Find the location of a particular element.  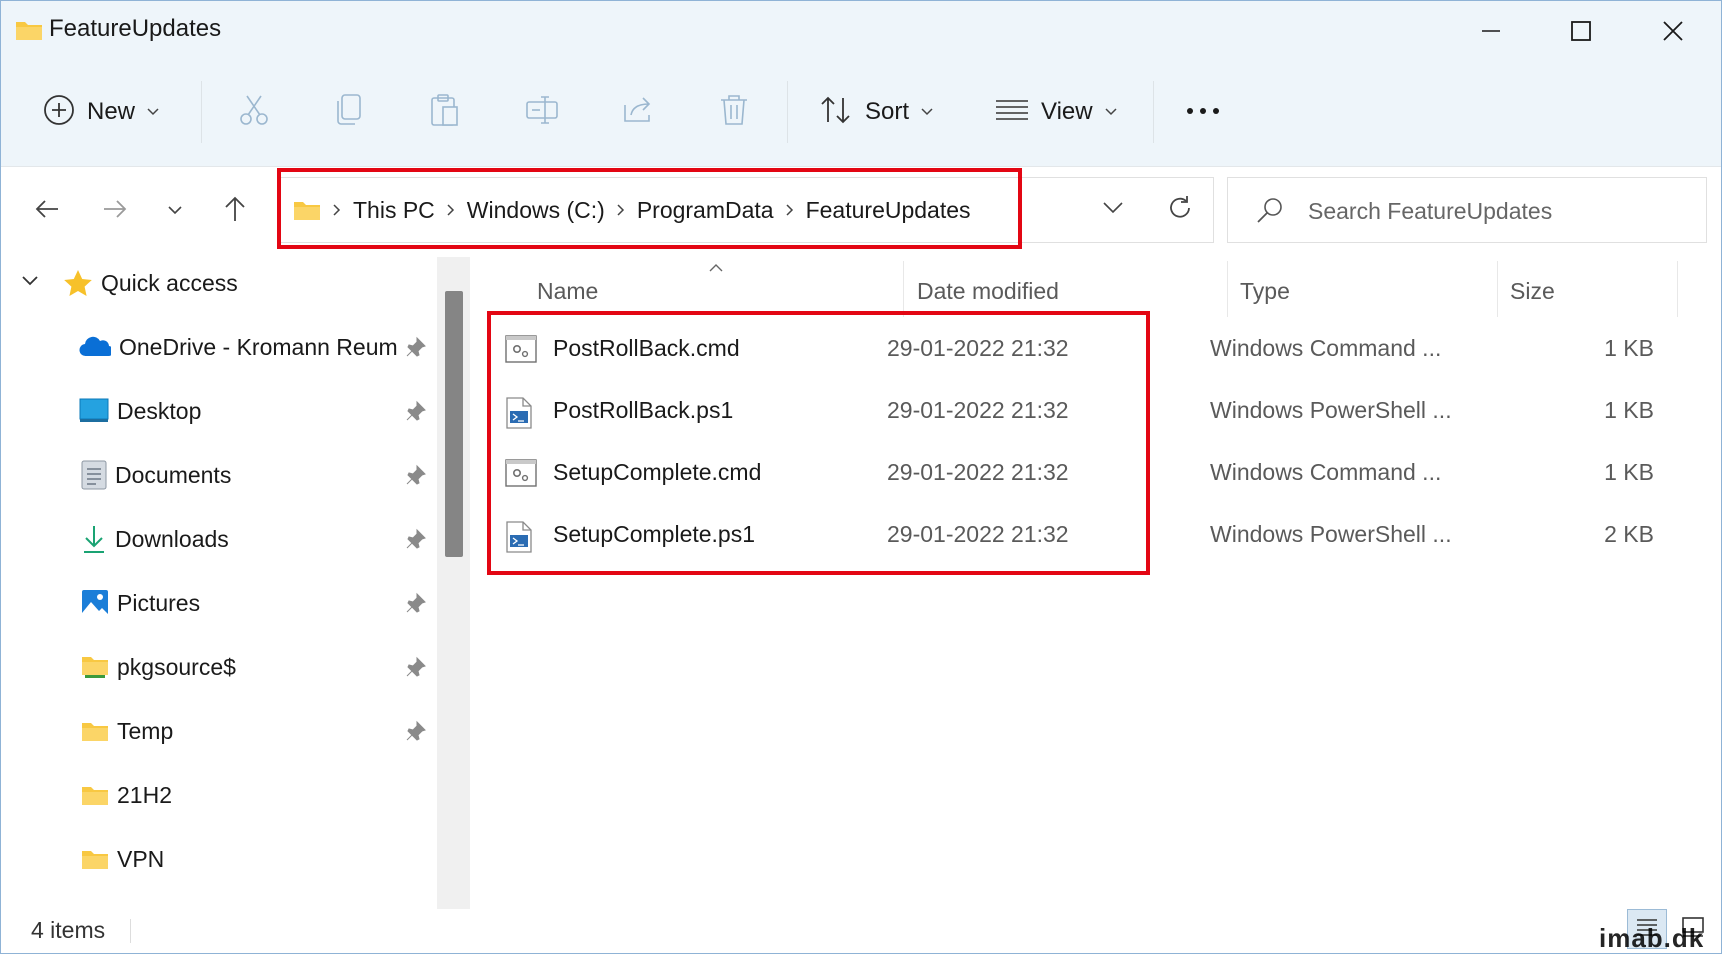

refresh-button is located at coordinates (1180, 210).